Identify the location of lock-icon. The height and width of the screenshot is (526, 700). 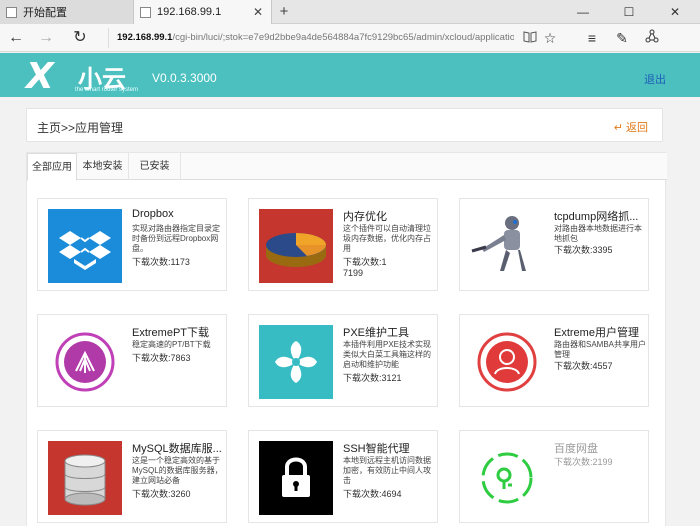
(296, 478).